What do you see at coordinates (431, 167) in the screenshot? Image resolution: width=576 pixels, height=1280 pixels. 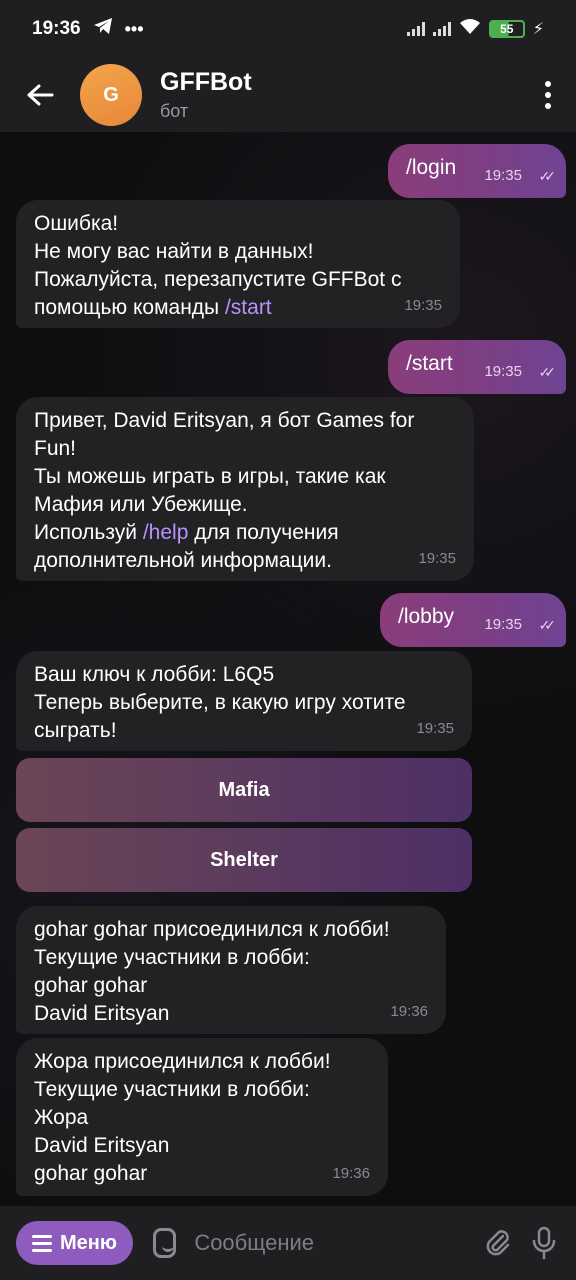 I see `message-text: /login` at bounding box center [431, 167].